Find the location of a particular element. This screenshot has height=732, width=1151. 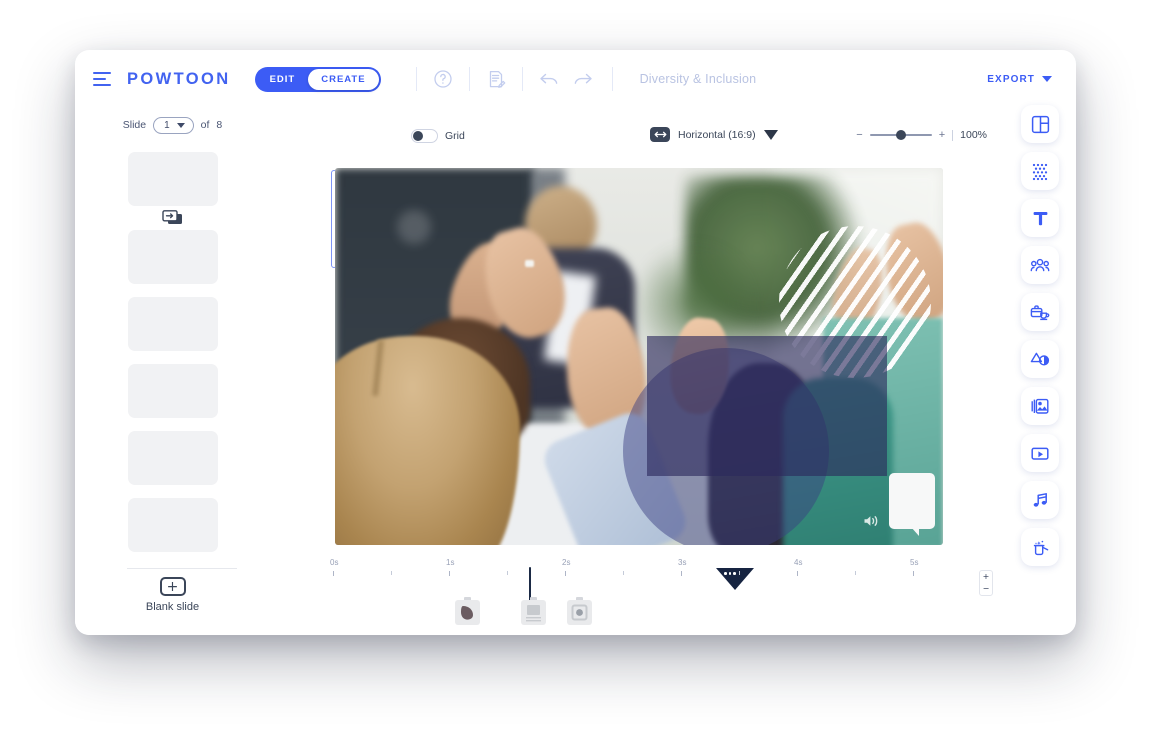

tool-rail is located at coordinates (1040, 365).